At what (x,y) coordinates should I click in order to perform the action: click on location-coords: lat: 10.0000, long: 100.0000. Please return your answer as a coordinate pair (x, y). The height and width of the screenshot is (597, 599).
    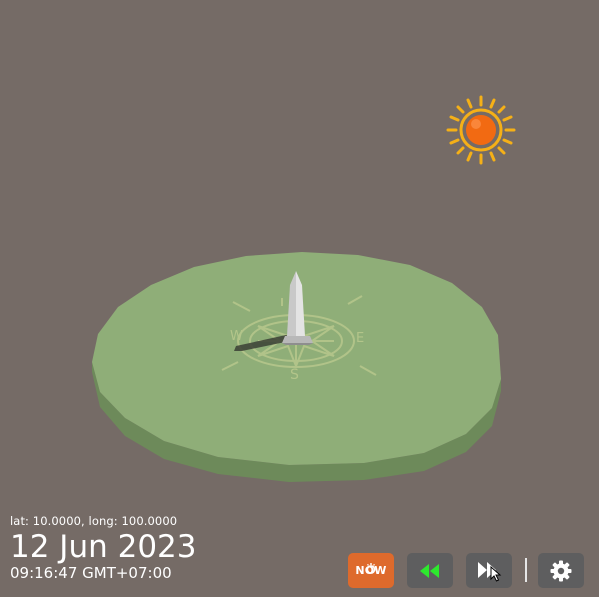
    Looking at the image, I should click on (94, 521).